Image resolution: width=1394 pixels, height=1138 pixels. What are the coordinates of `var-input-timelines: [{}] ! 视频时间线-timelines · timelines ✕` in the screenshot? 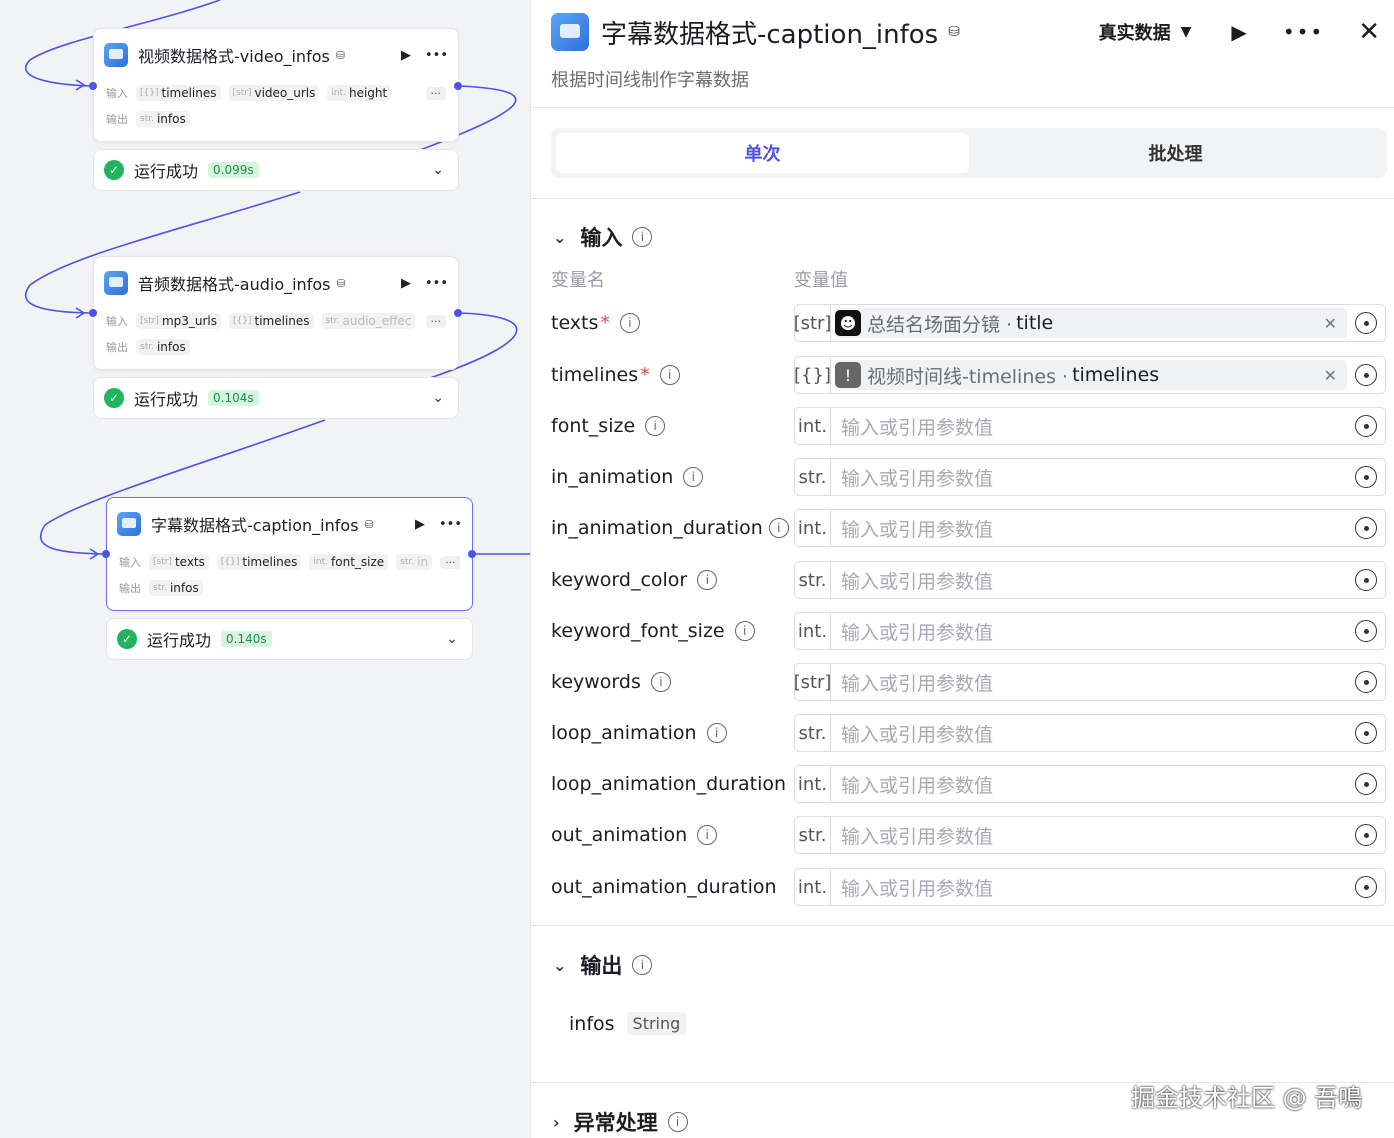 It's located at (1090, 375).